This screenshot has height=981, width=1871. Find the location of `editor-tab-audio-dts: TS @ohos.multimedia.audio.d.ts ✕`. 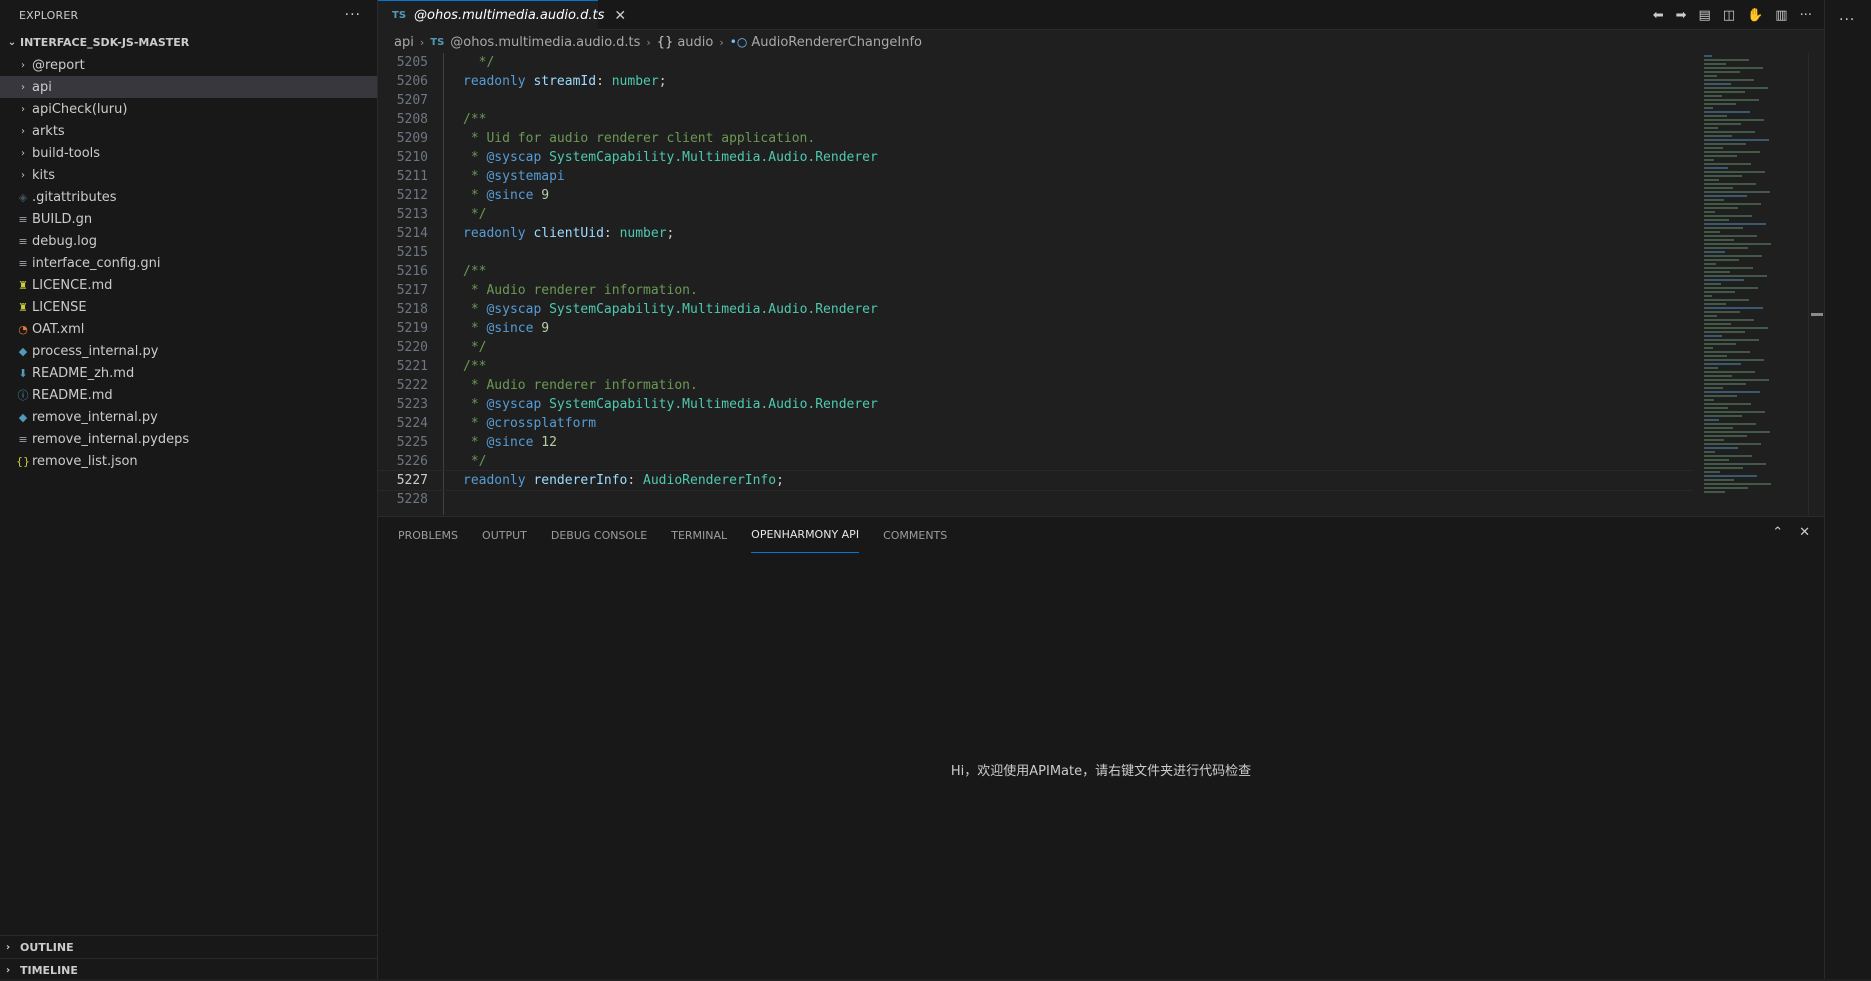

editor-tab-audio-dts: TS @ohos.multimedia.audio.d.ts ✕ is located at coordinates (502, 15).